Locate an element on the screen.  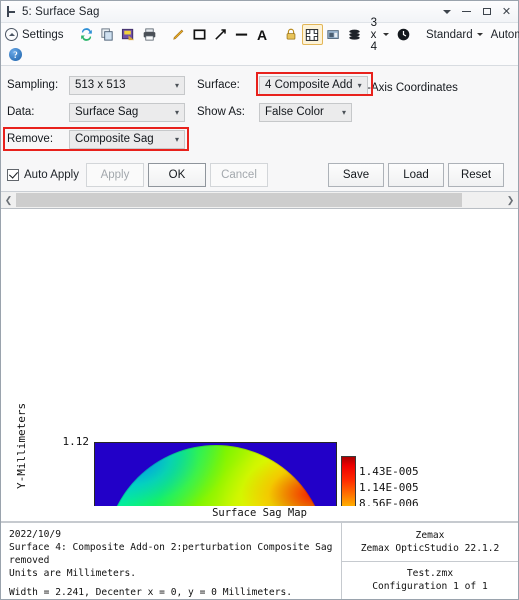
map-title: Surface Sag Map is located at coordinates (259, 514).